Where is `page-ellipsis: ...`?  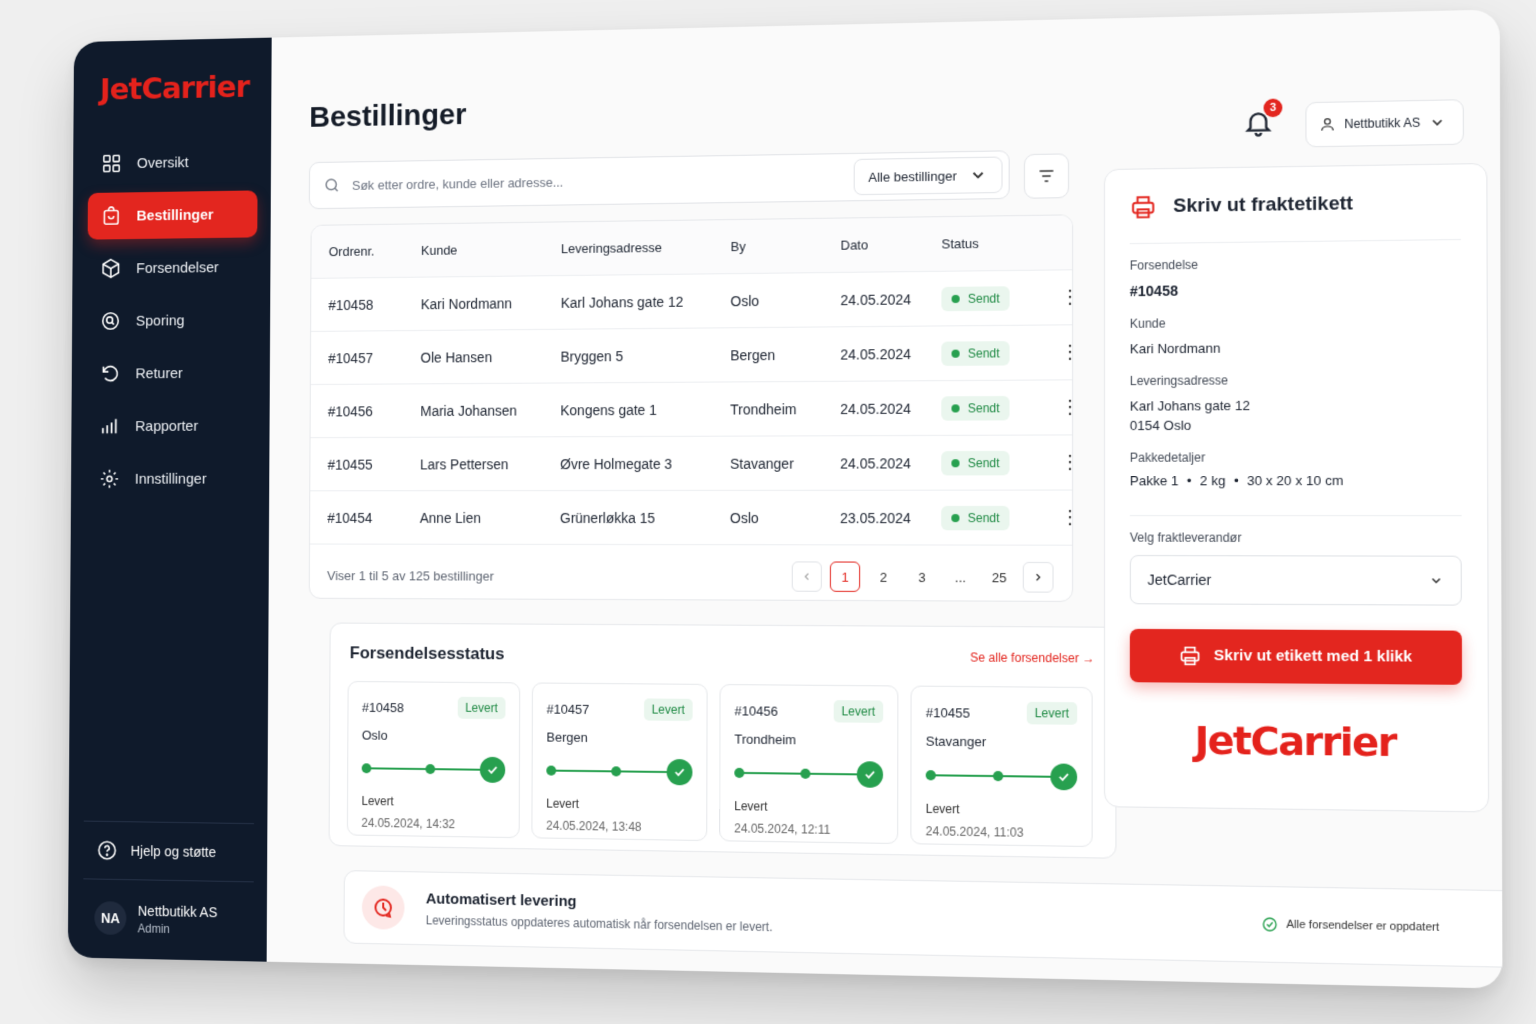 page-ellipsis: ... is located at coordinates (960, 577).